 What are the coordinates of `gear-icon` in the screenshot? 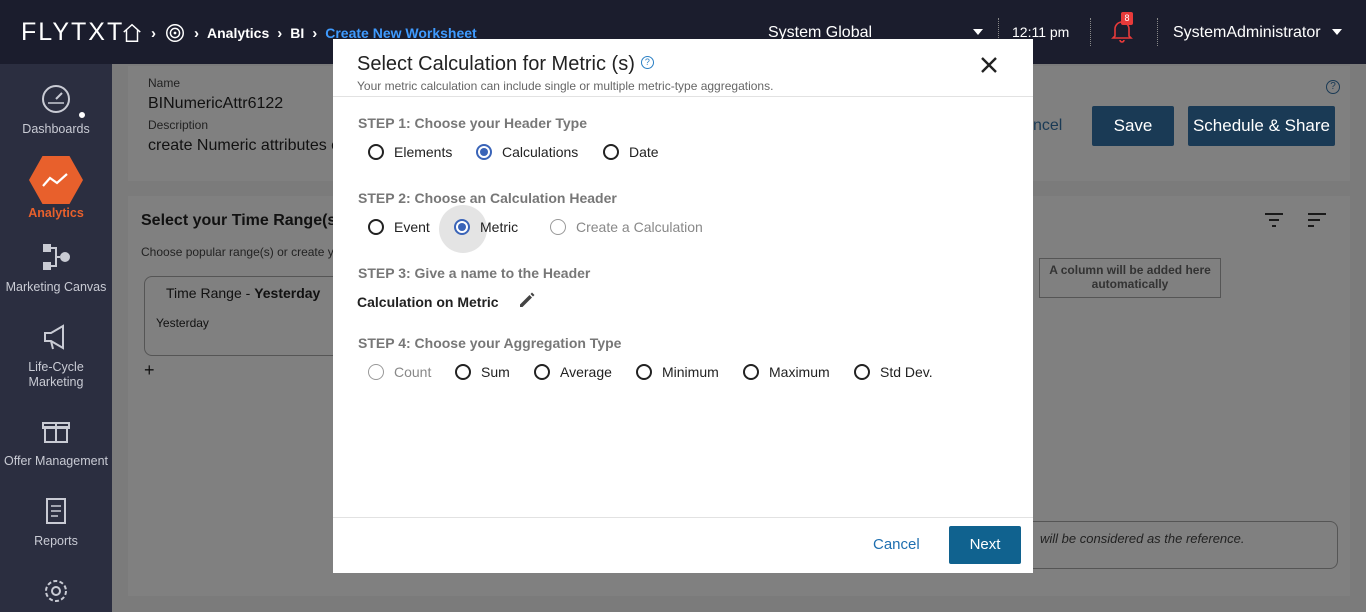 It's located at (56, 591).